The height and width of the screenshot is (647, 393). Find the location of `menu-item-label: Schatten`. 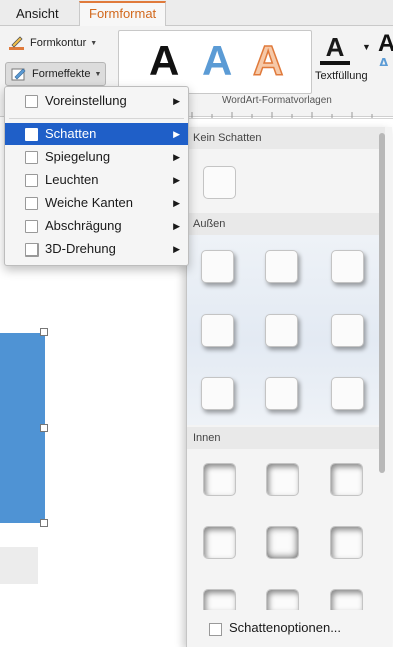

menu-item-label: Schatten is located at coordinates (71, 133).